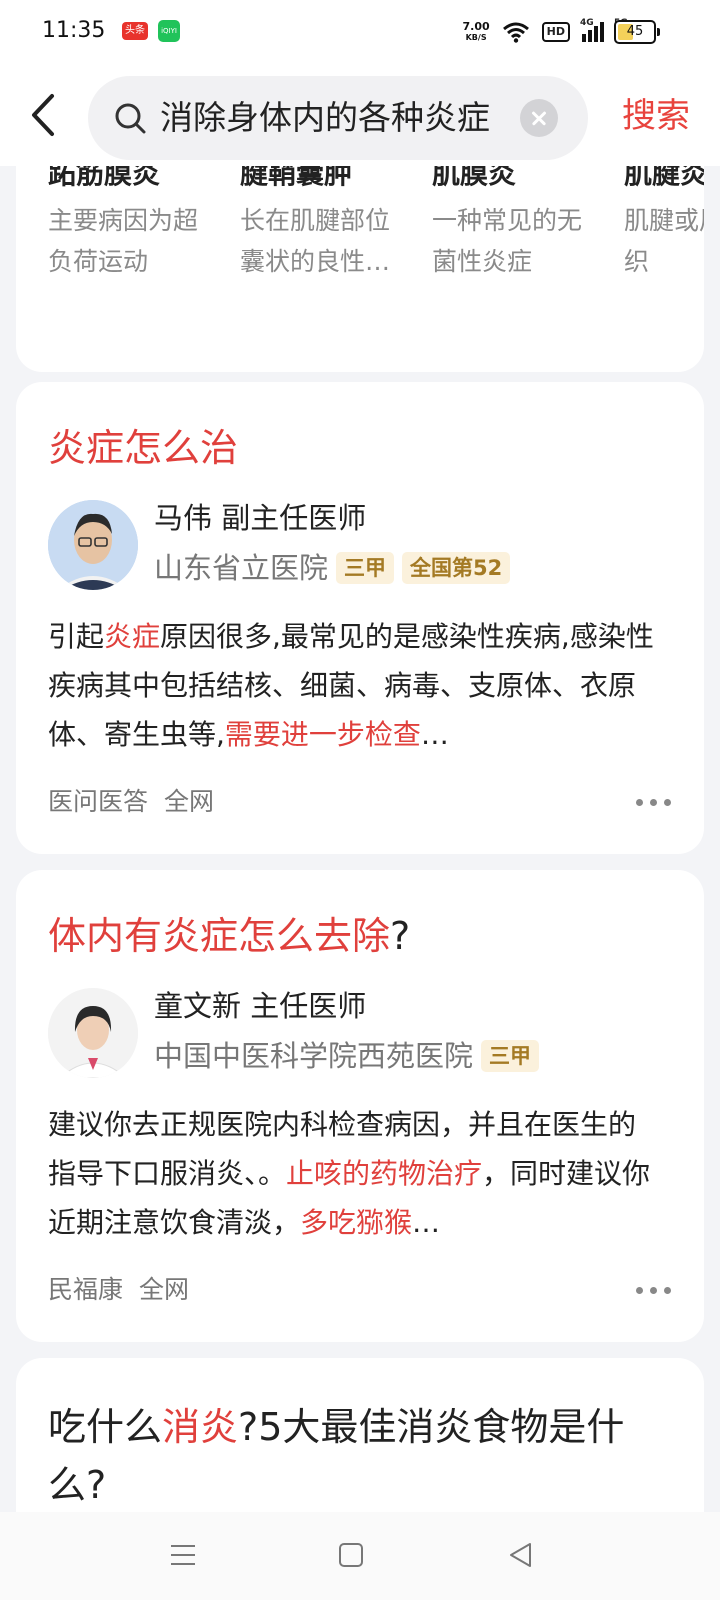 The width and height of the screenshot is (720, 1600). What do you see at coordinates (360, 32) in the screenshot?
I see `status-bar: 11:35 头条 iQIYI 7.00 KB/S HD 4G 5G` at bounding box center [360, 32].